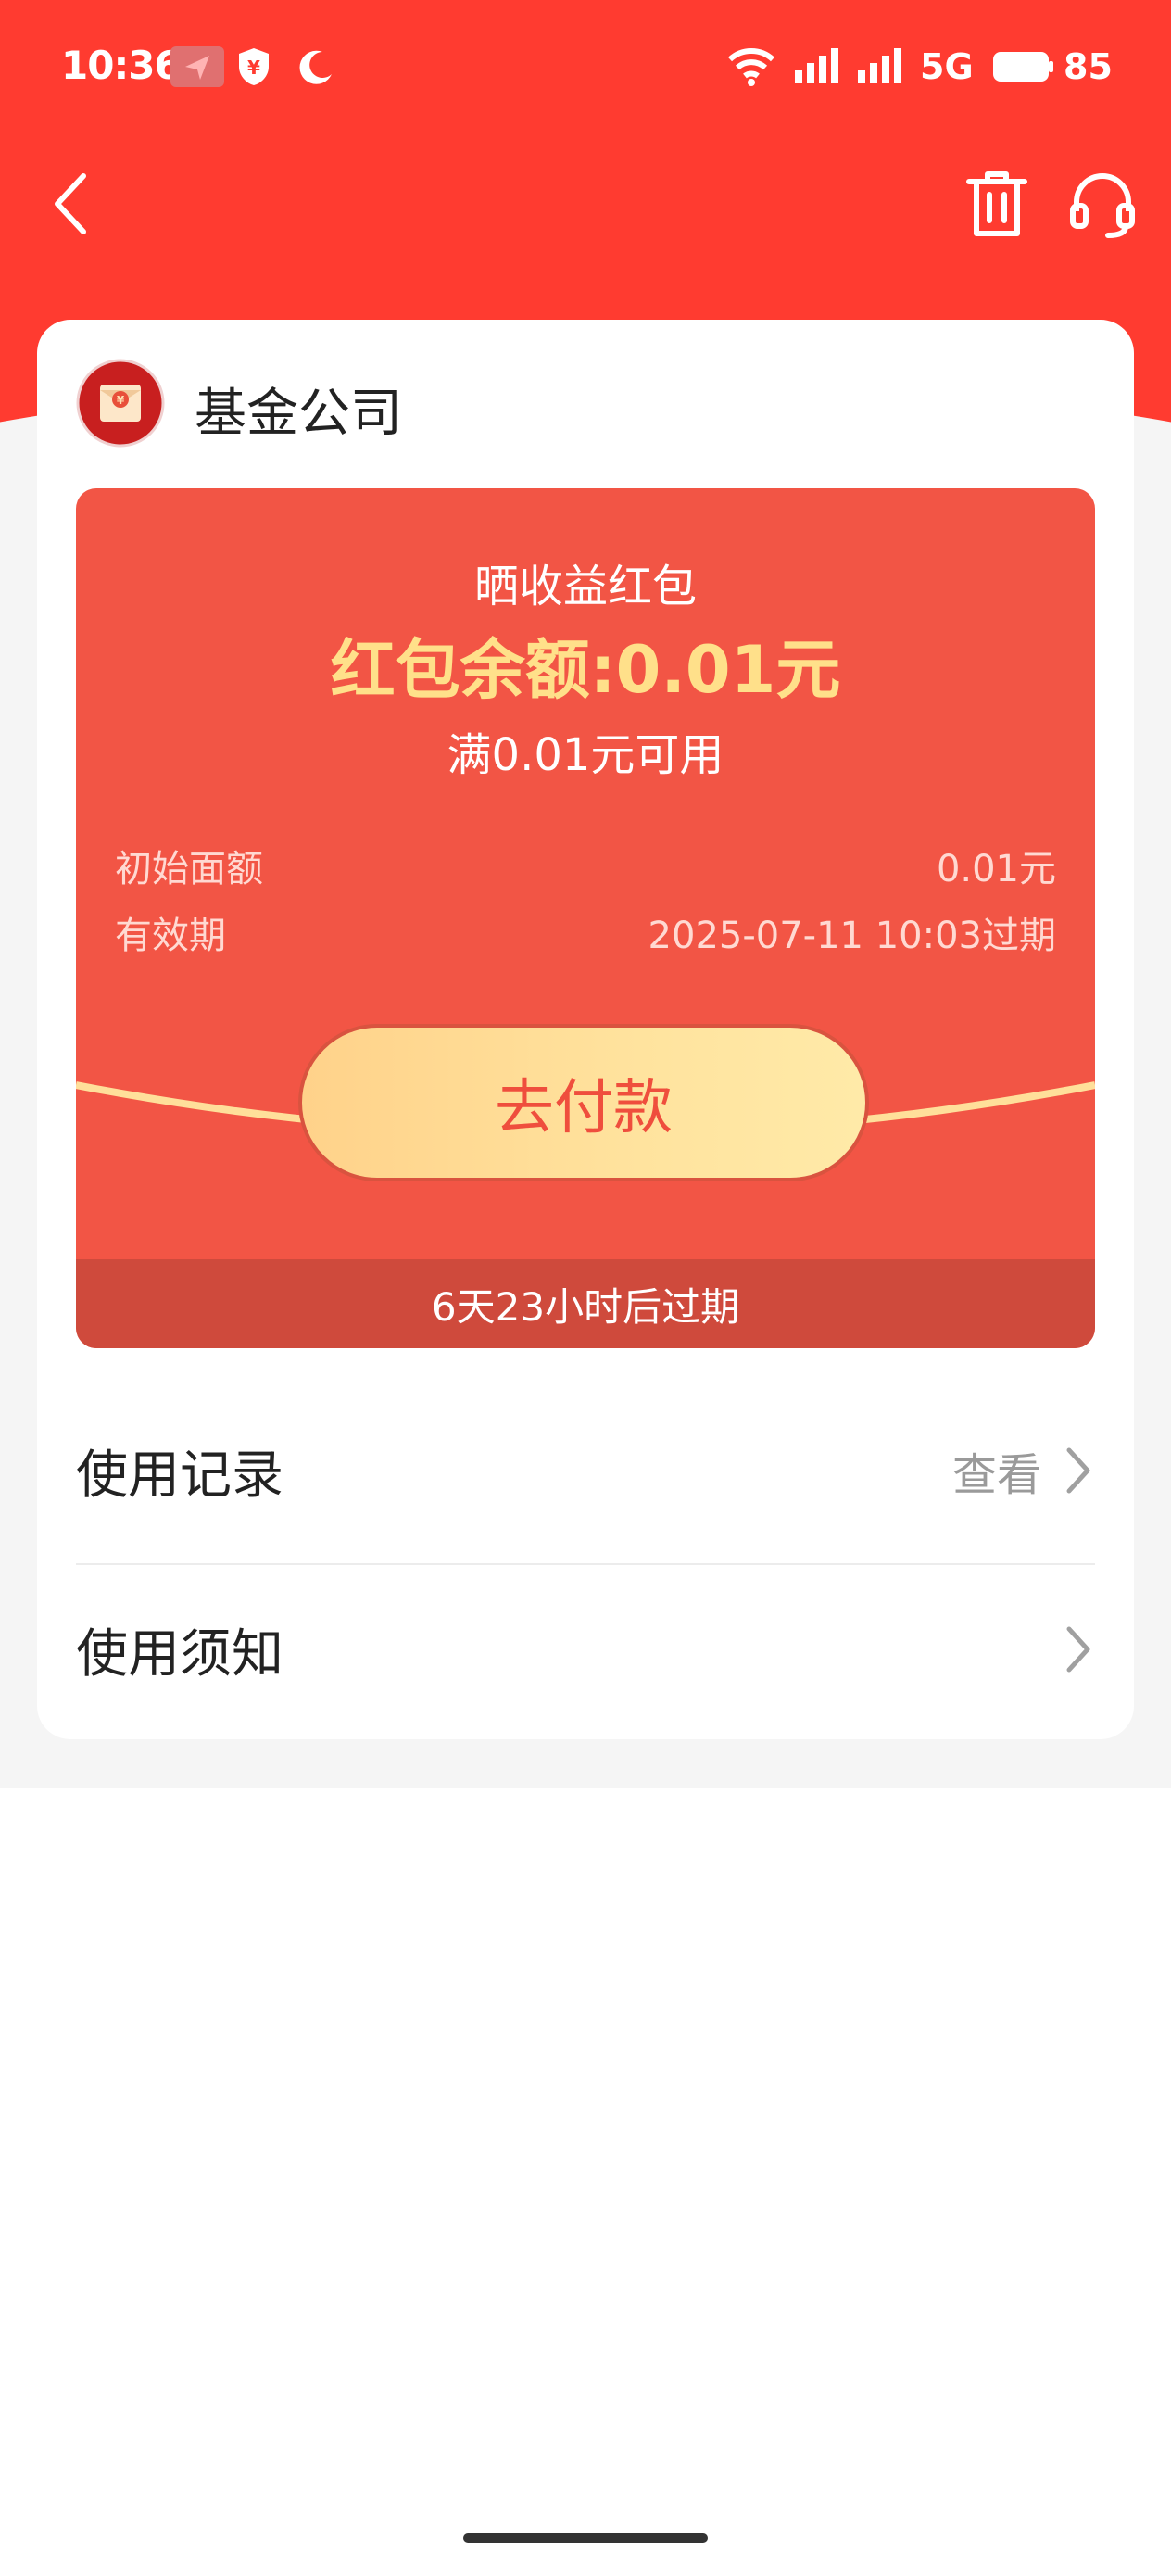 The height and width of the screenshot is (2576, 1171). What do you see at coordinates (817, 65) in the screenshot?
I see `signal-icon` at bounding box center [817, 65].